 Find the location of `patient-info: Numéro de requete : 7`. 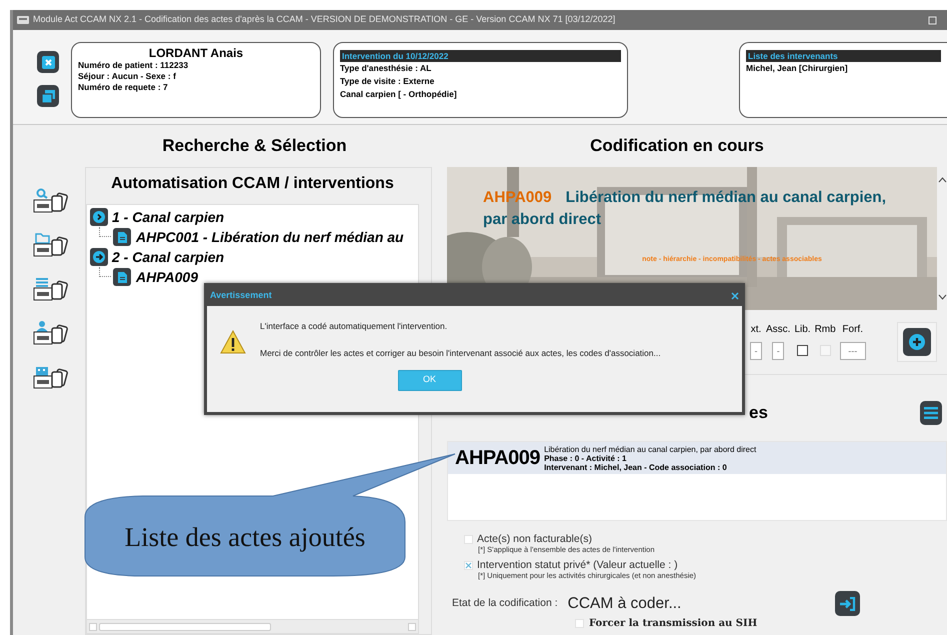

patient-info: Numéro de requete : 7 is located at coordinates (123, 87).